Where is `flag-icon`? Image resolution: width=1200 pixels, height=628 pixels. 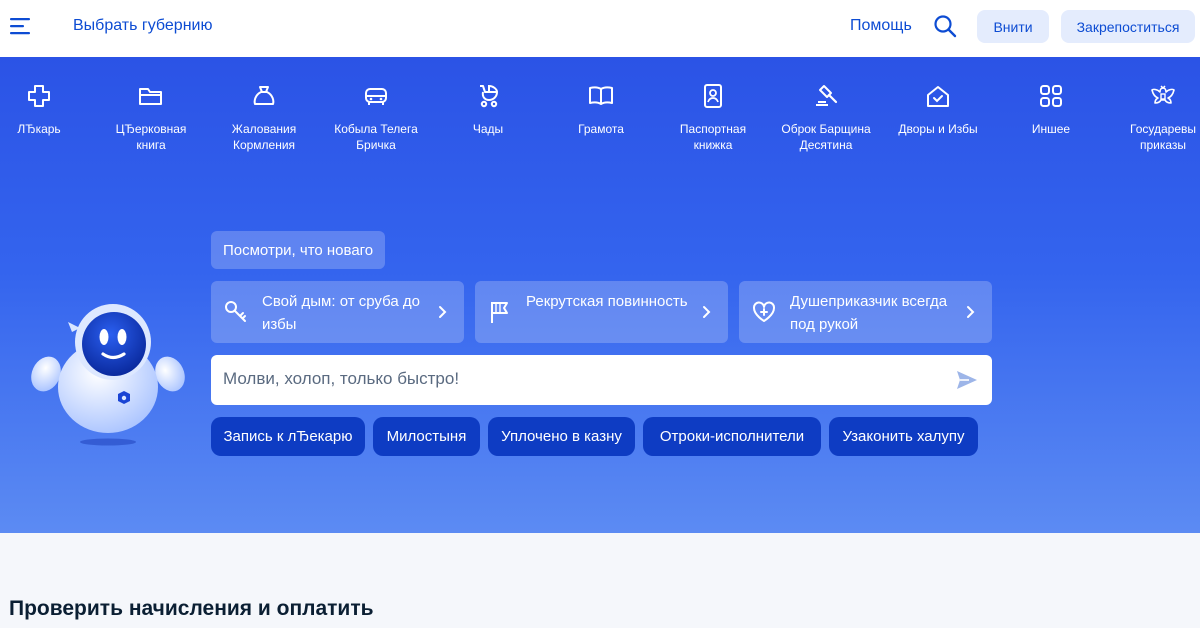
flag-icon is located at coordinates (499, 312).